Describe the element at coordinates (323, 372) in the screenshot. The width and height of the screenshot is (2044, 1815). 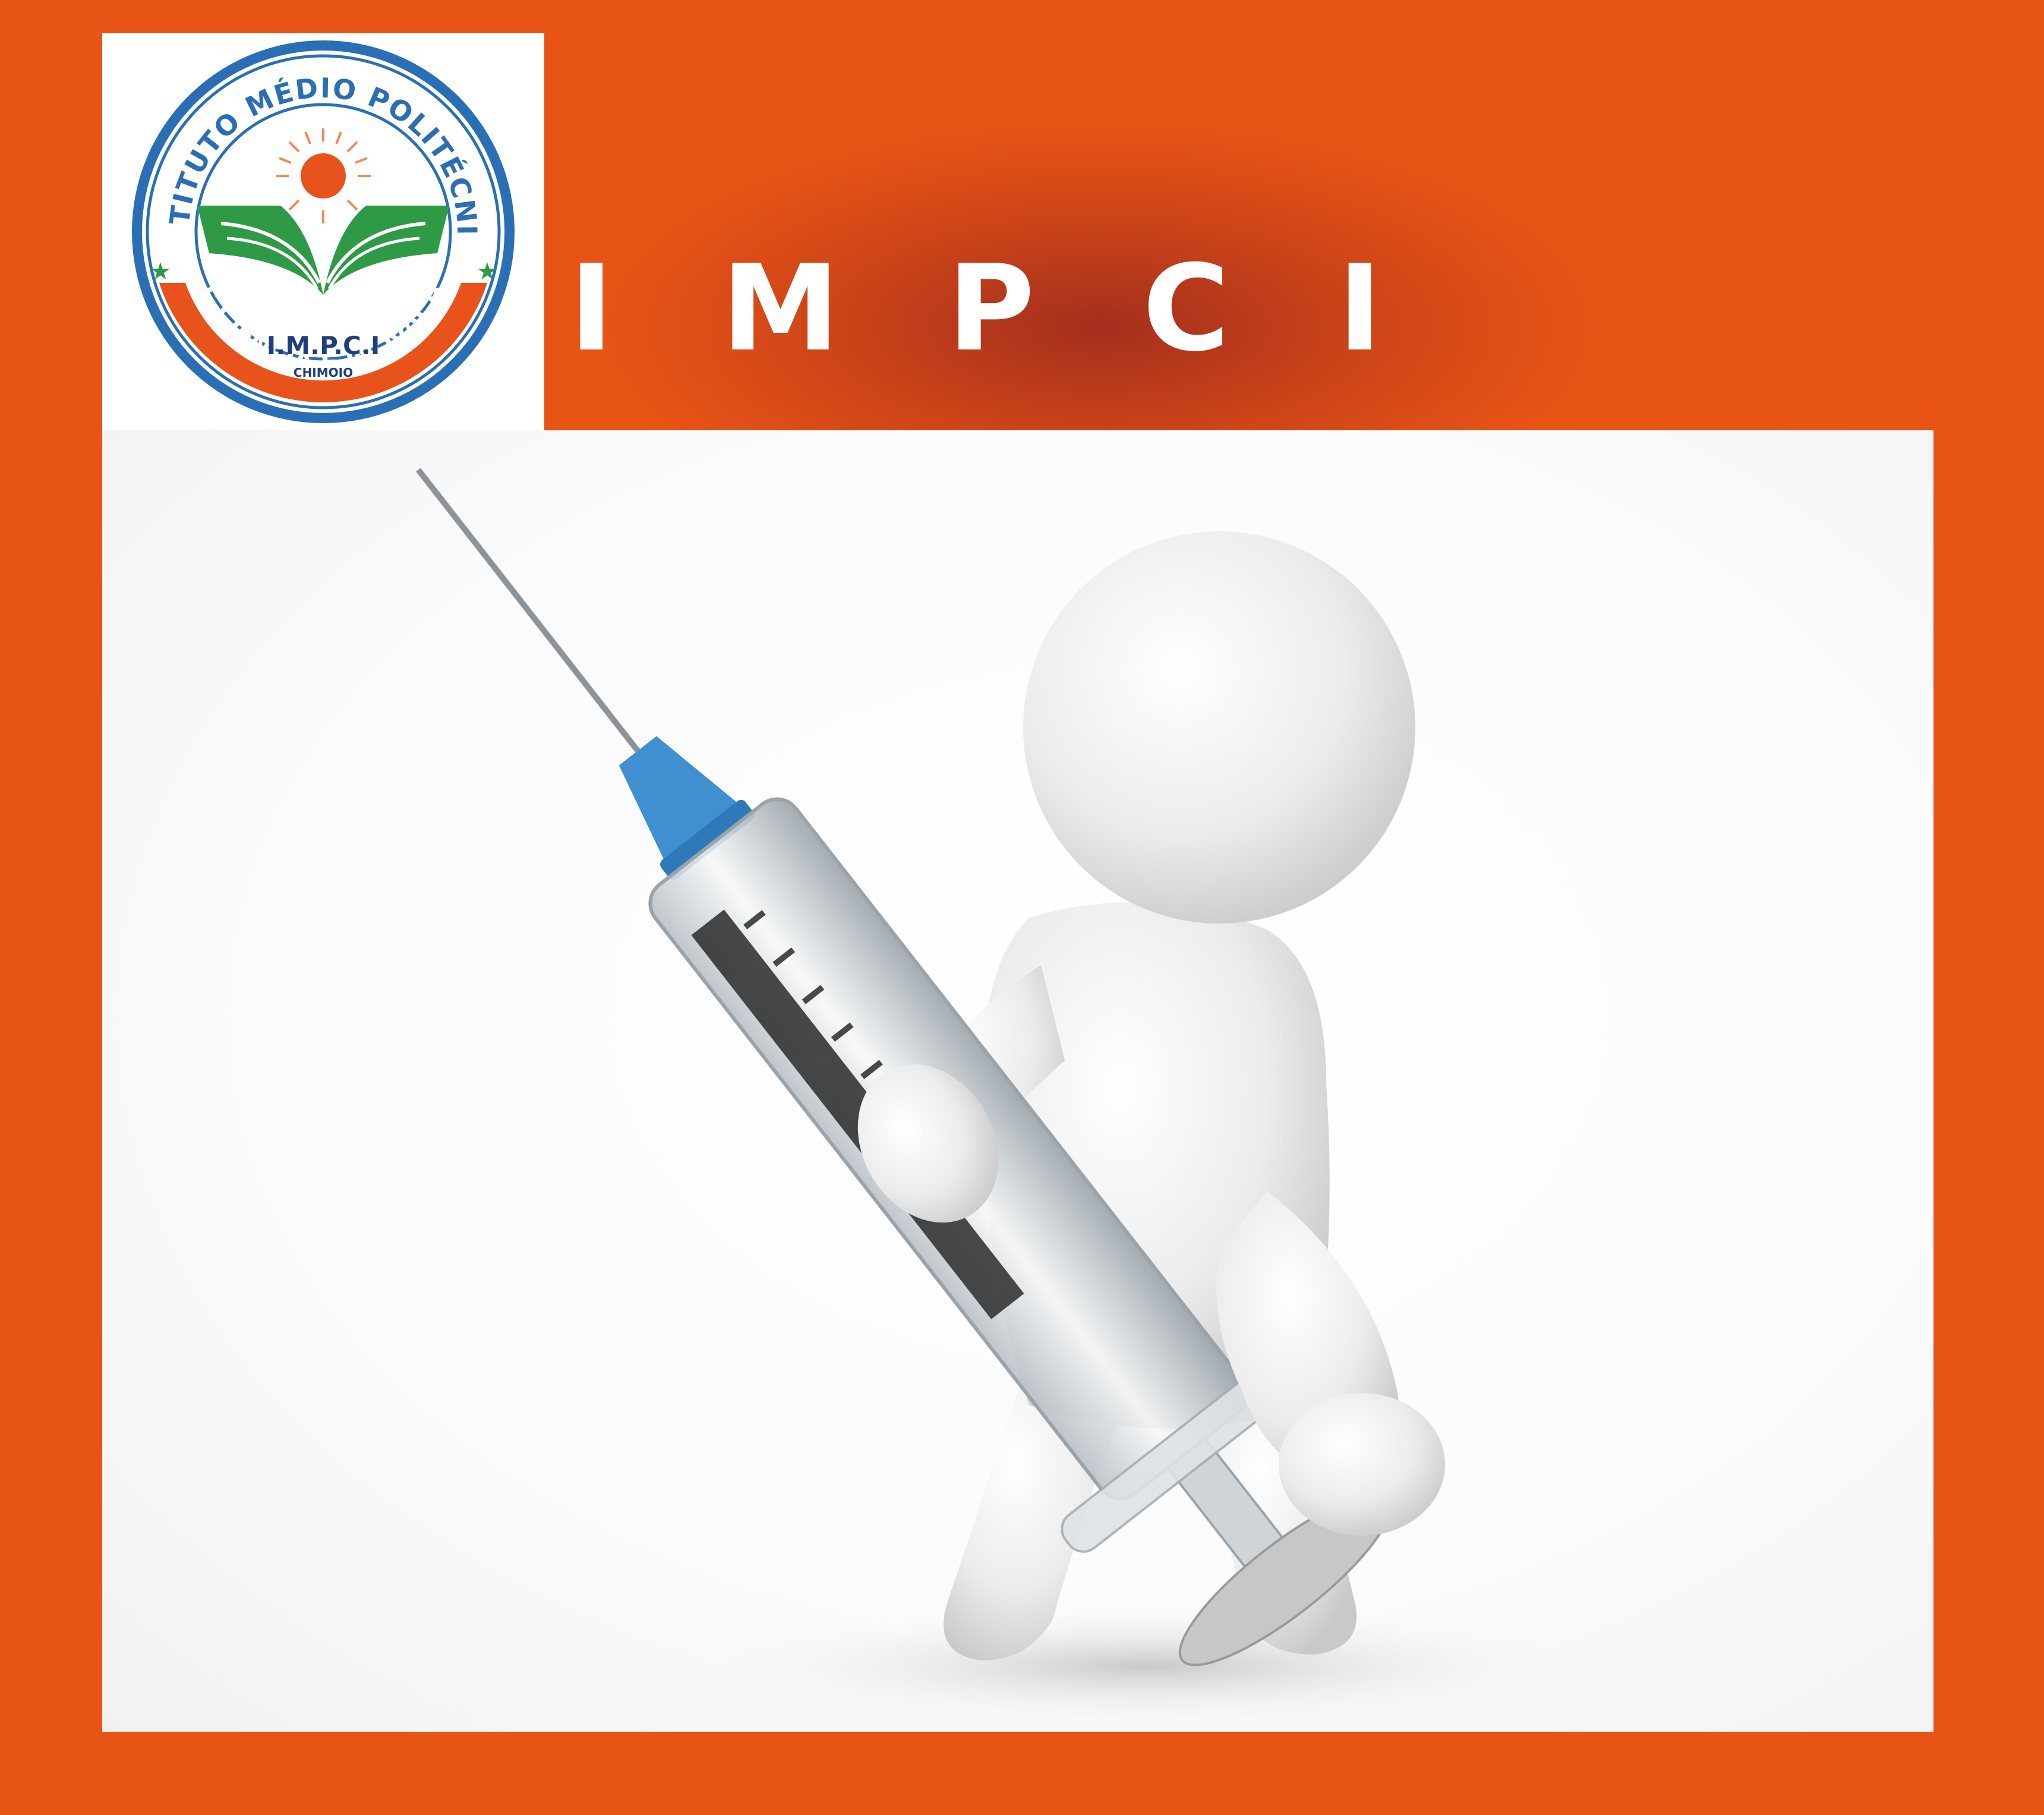
I see `seal-center-city: CHIMOIO` at that location.